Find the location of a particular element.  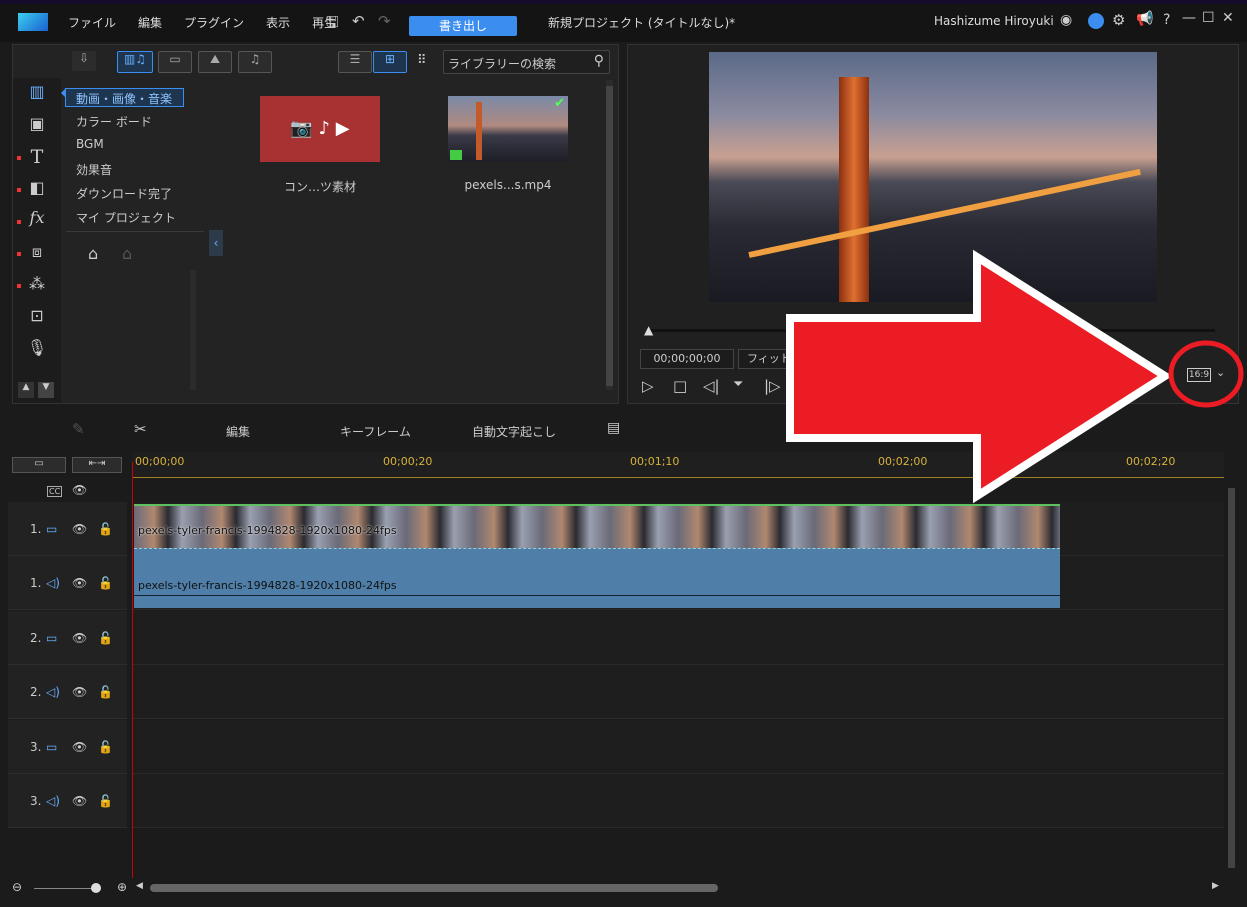

annotation-circle is located at coordinates (1206, 374).